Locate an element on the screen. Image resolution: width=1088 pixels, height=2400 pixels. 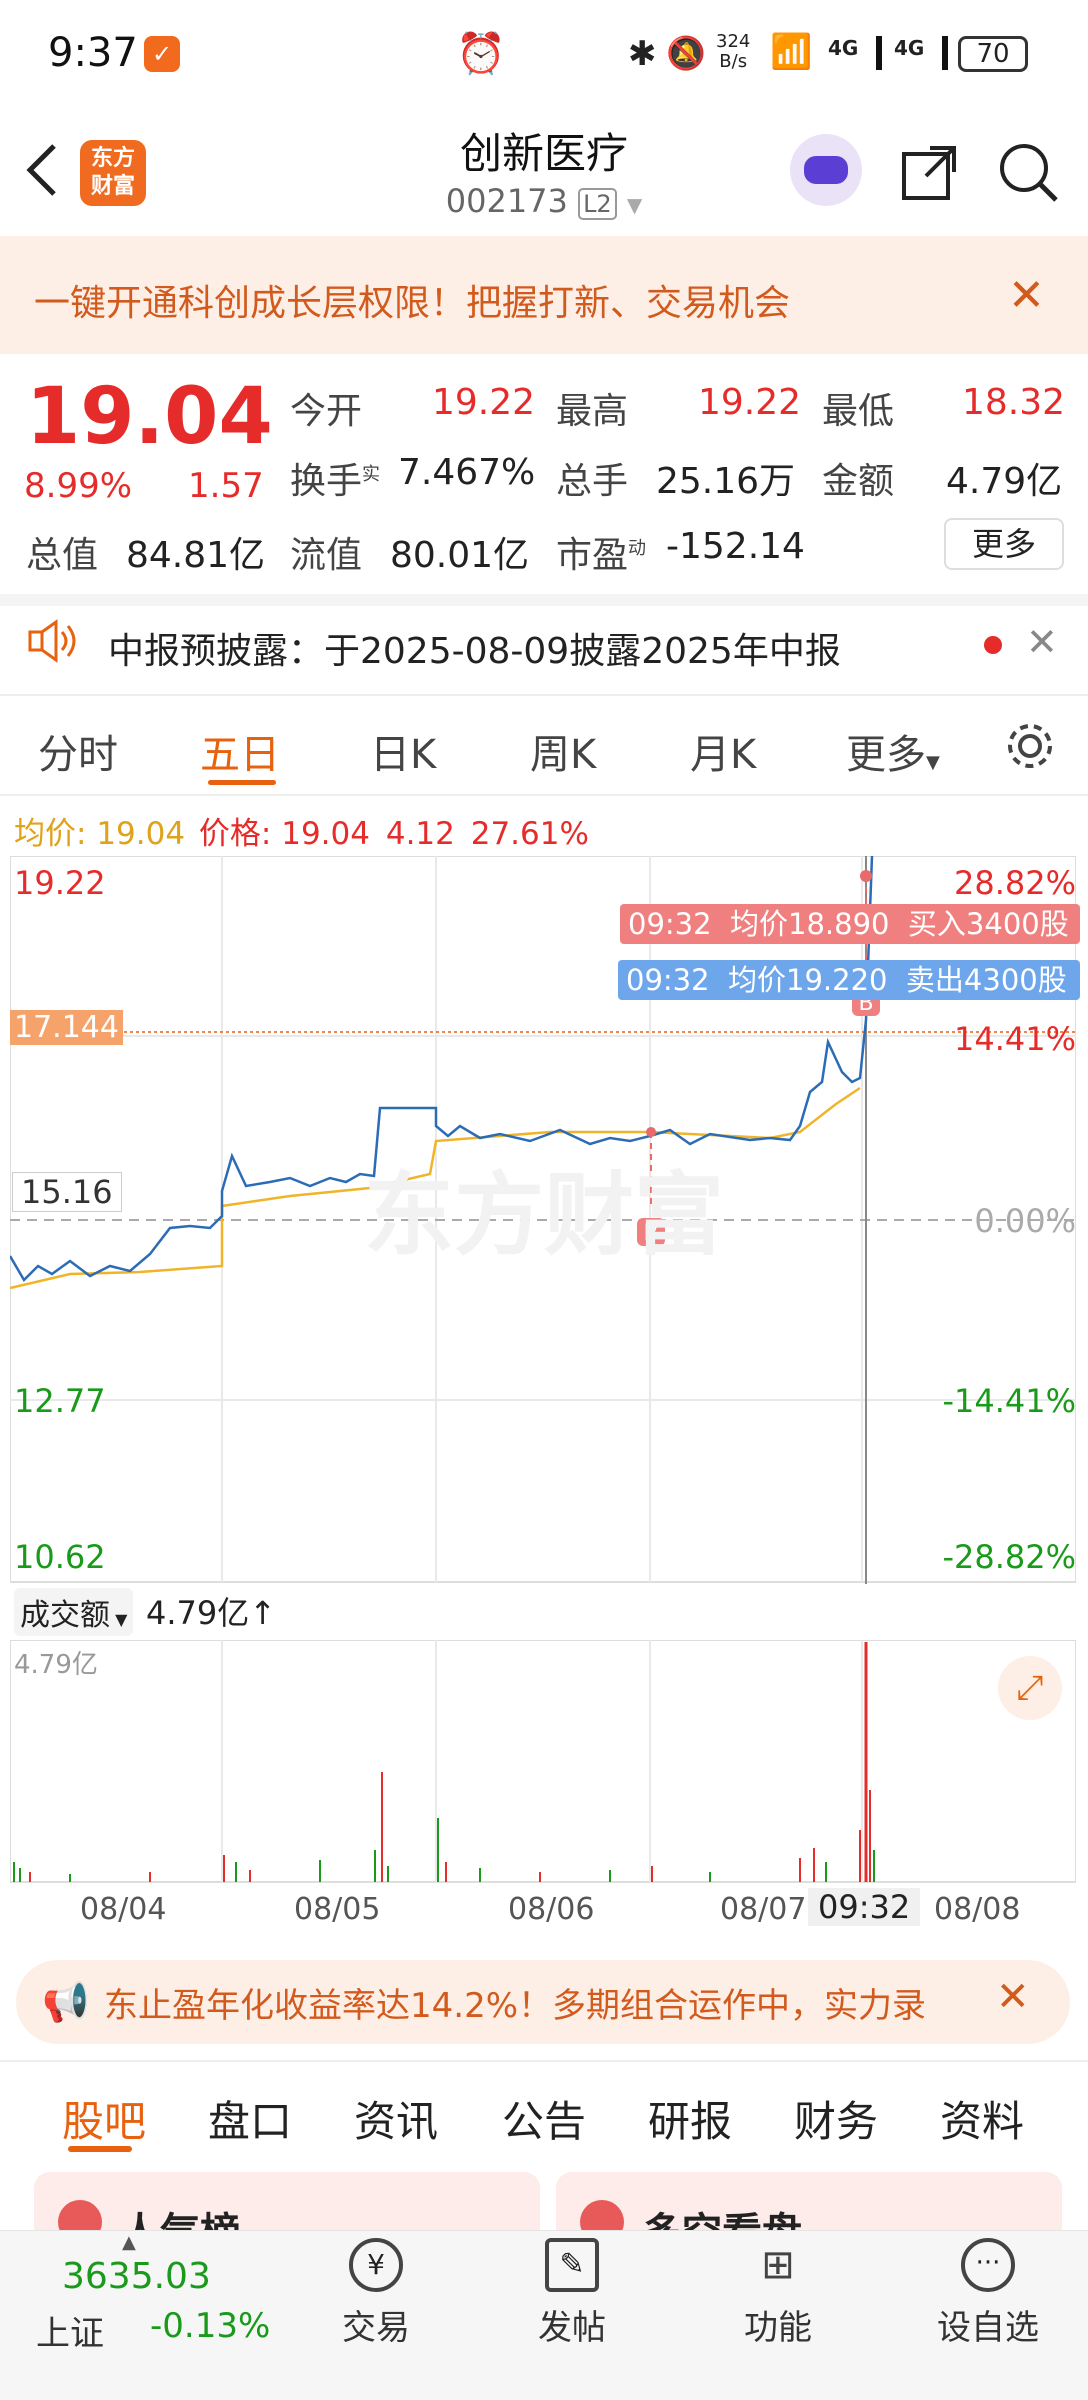
status-time: 9:37 is located at coordinates (93, 53).